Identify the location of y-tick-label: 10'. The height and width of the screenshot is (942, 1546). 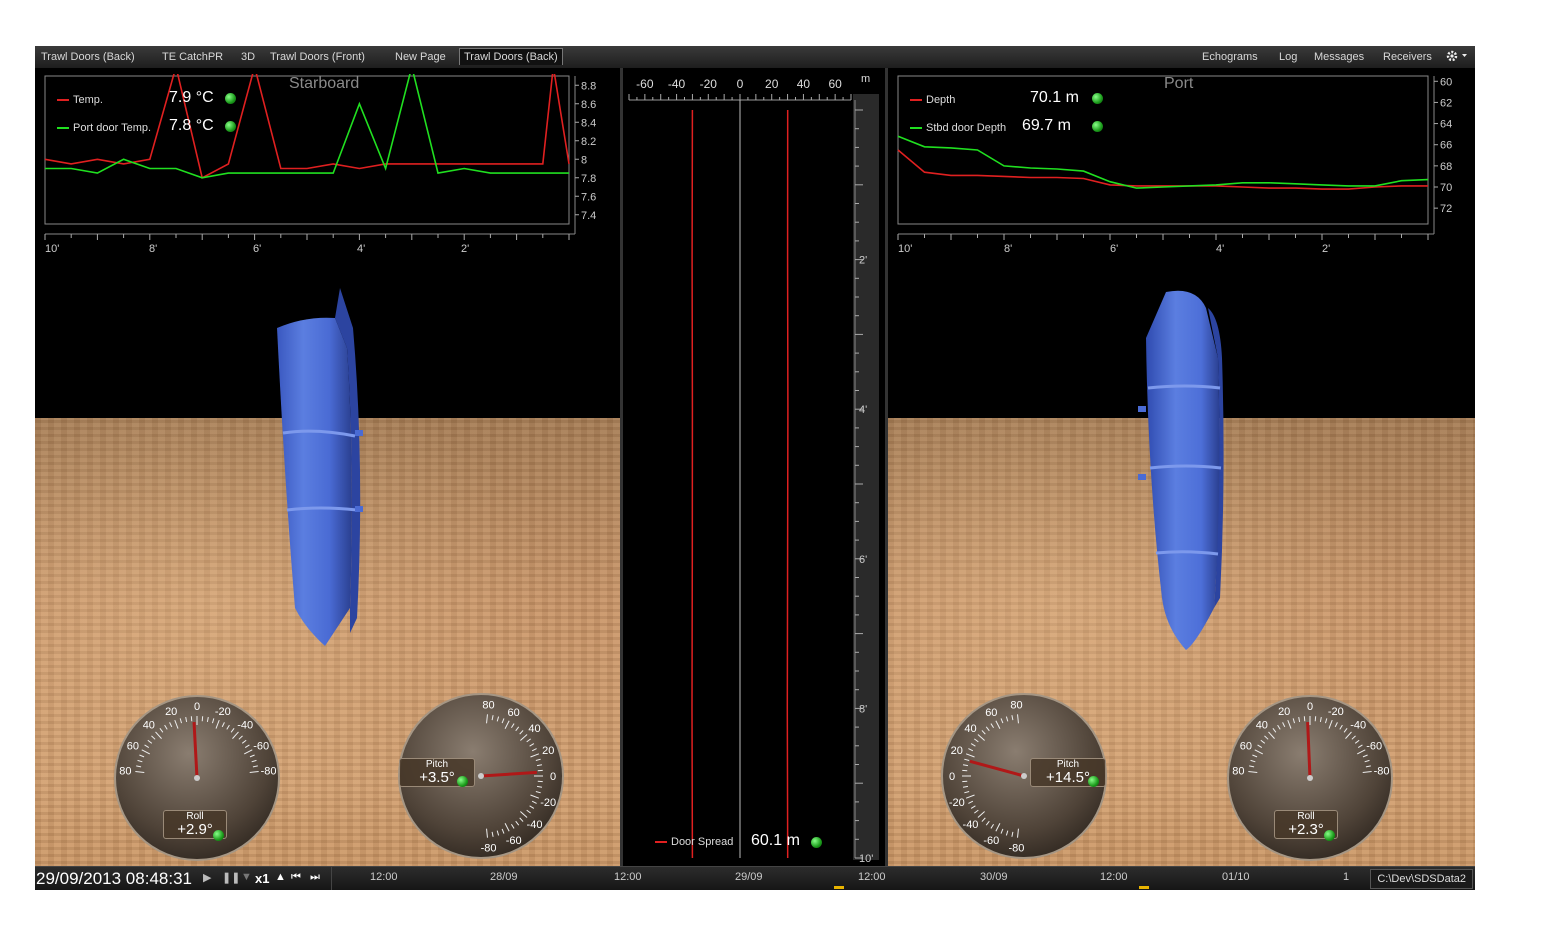
(866, 859).